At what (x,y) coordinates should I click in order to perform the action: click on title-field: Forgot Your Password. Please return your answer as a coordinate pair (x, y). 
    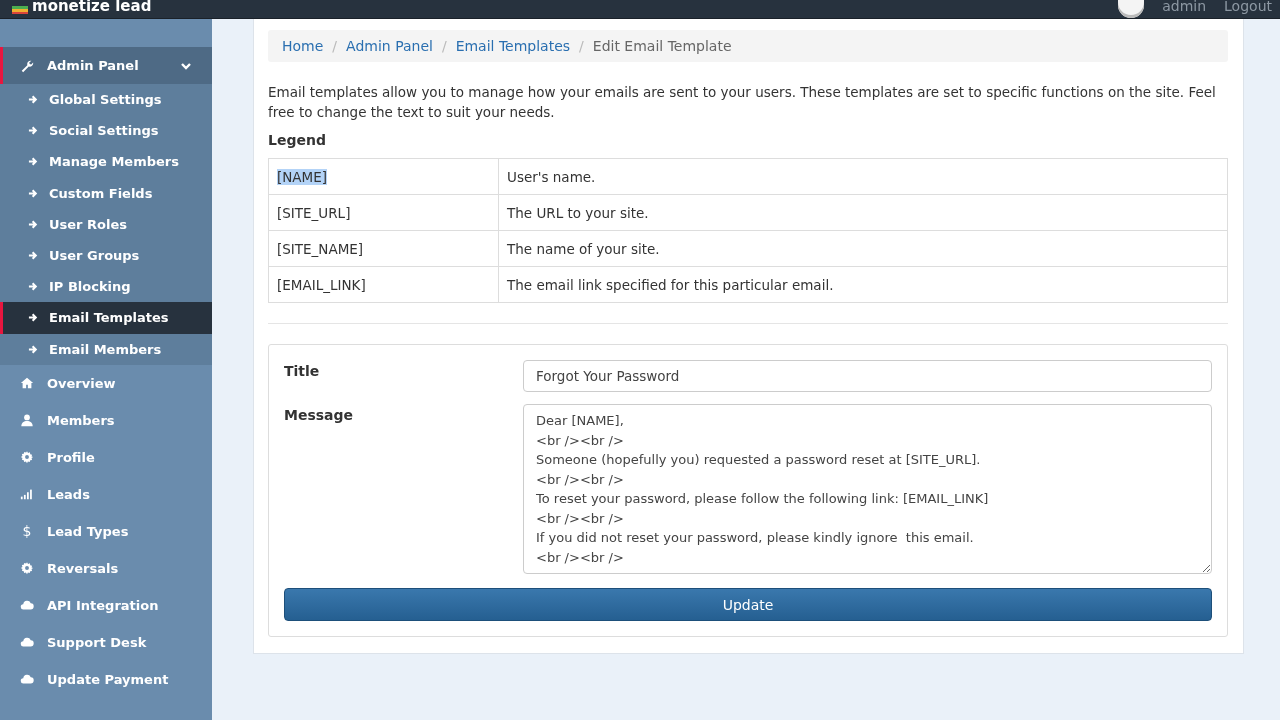
    Looking at the image, I should click on (867, 376).